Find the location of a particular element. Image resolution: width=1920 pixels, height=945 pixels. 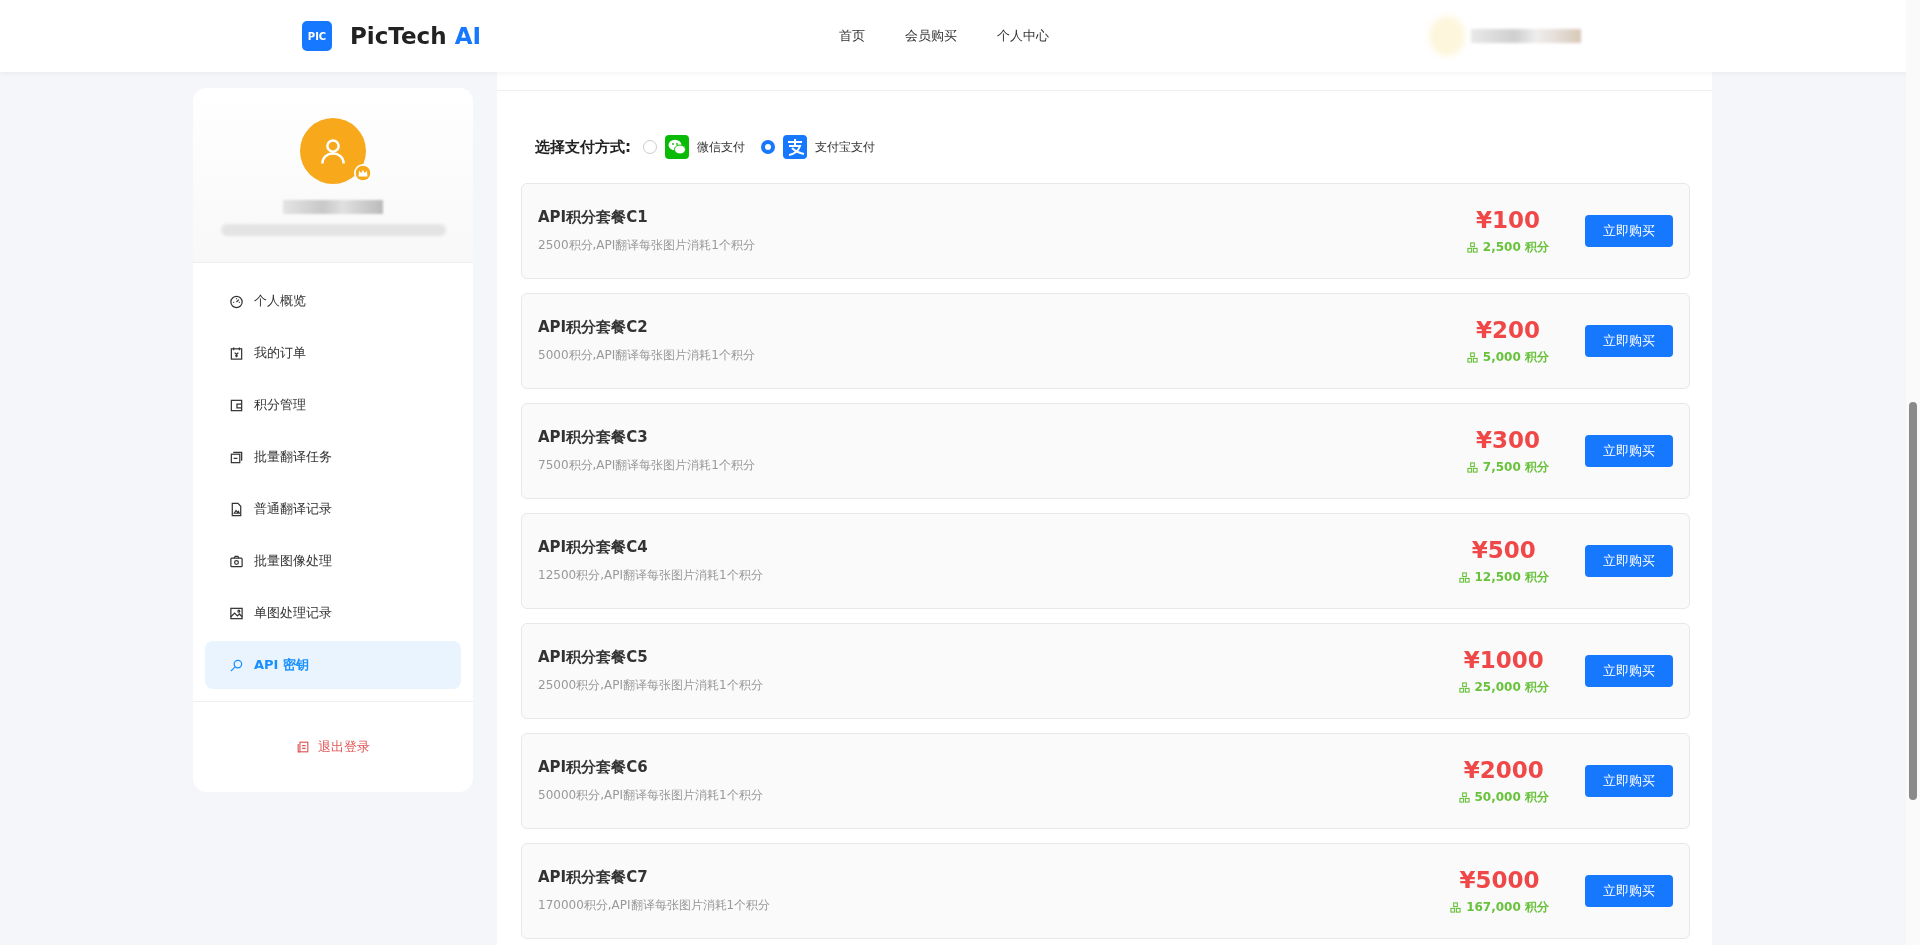

price: ¥1000 is located at coordinates (1503, 659).